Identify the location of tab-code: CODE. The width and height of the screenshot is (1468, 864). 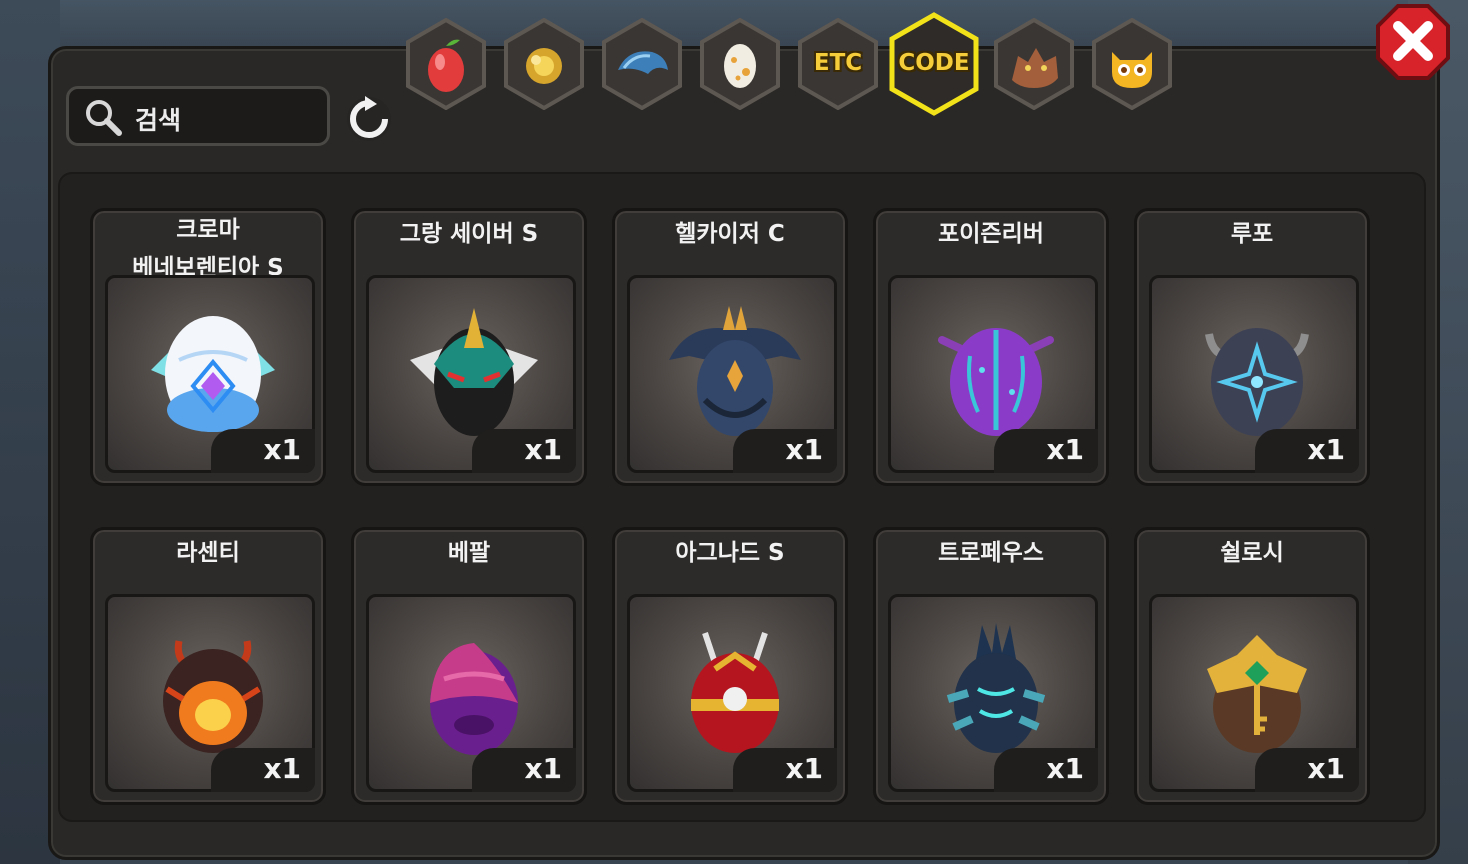
(934, 64).